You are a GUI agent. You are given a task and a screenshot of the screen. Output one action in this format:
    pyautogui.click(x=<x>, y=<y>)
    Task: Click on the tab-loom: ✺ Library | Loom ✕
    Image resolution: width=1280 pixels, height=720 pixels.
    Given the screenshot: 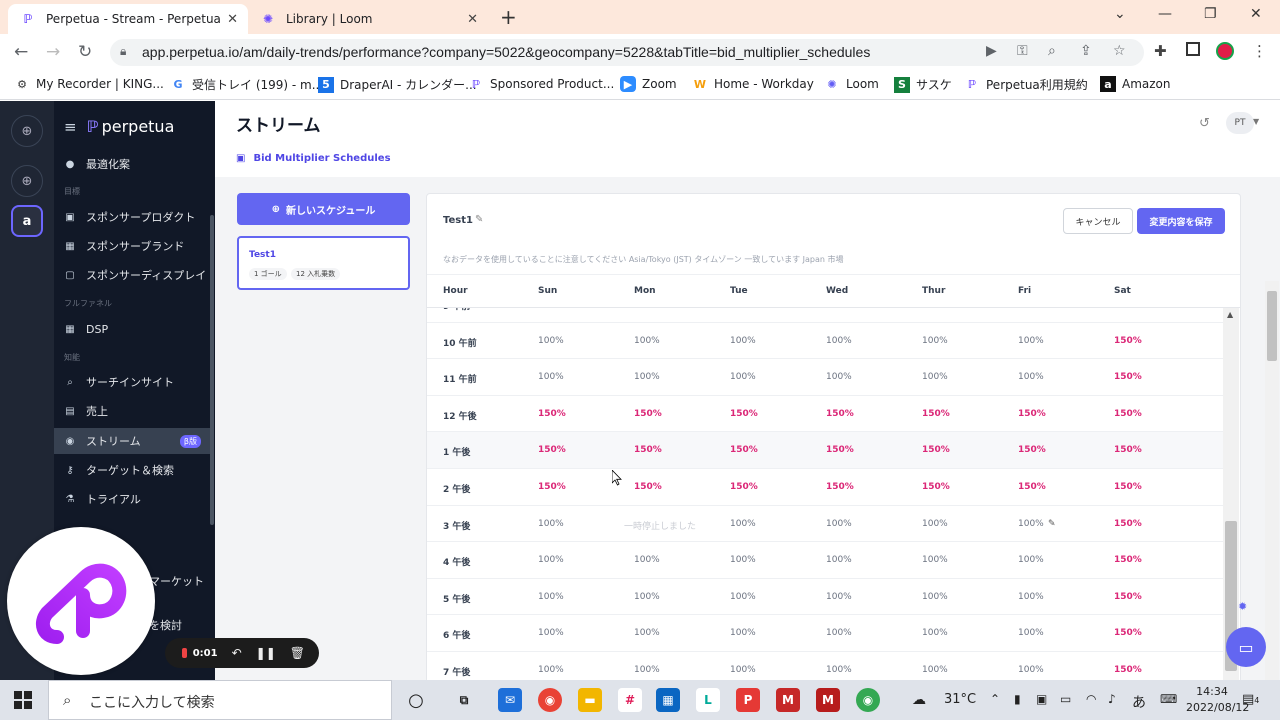 What is the action you would take?
    pyautogui.click(x=368, y=19)
    